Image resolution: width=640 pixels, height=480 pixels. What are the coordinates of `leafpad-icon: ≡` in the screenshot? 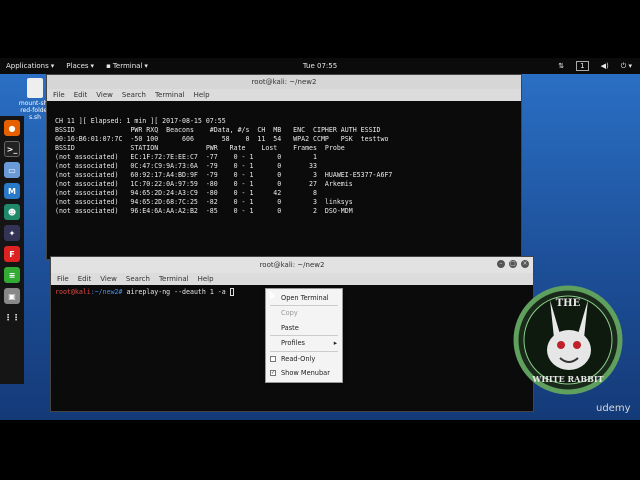 It's located at (12, 275).